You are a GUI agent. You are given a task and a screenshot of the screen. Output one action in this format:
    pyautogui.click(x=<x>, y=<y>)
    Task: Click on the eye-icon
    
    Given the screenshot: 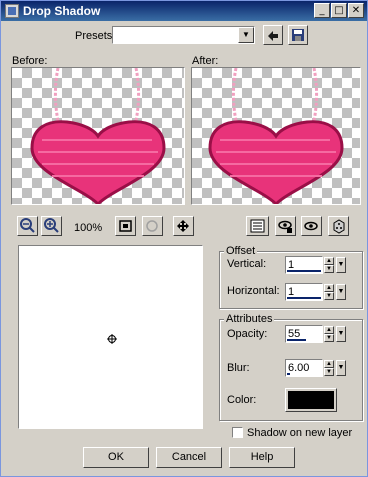 What is the action you would take?
    pyautogui.click(x=311, y=226)
    